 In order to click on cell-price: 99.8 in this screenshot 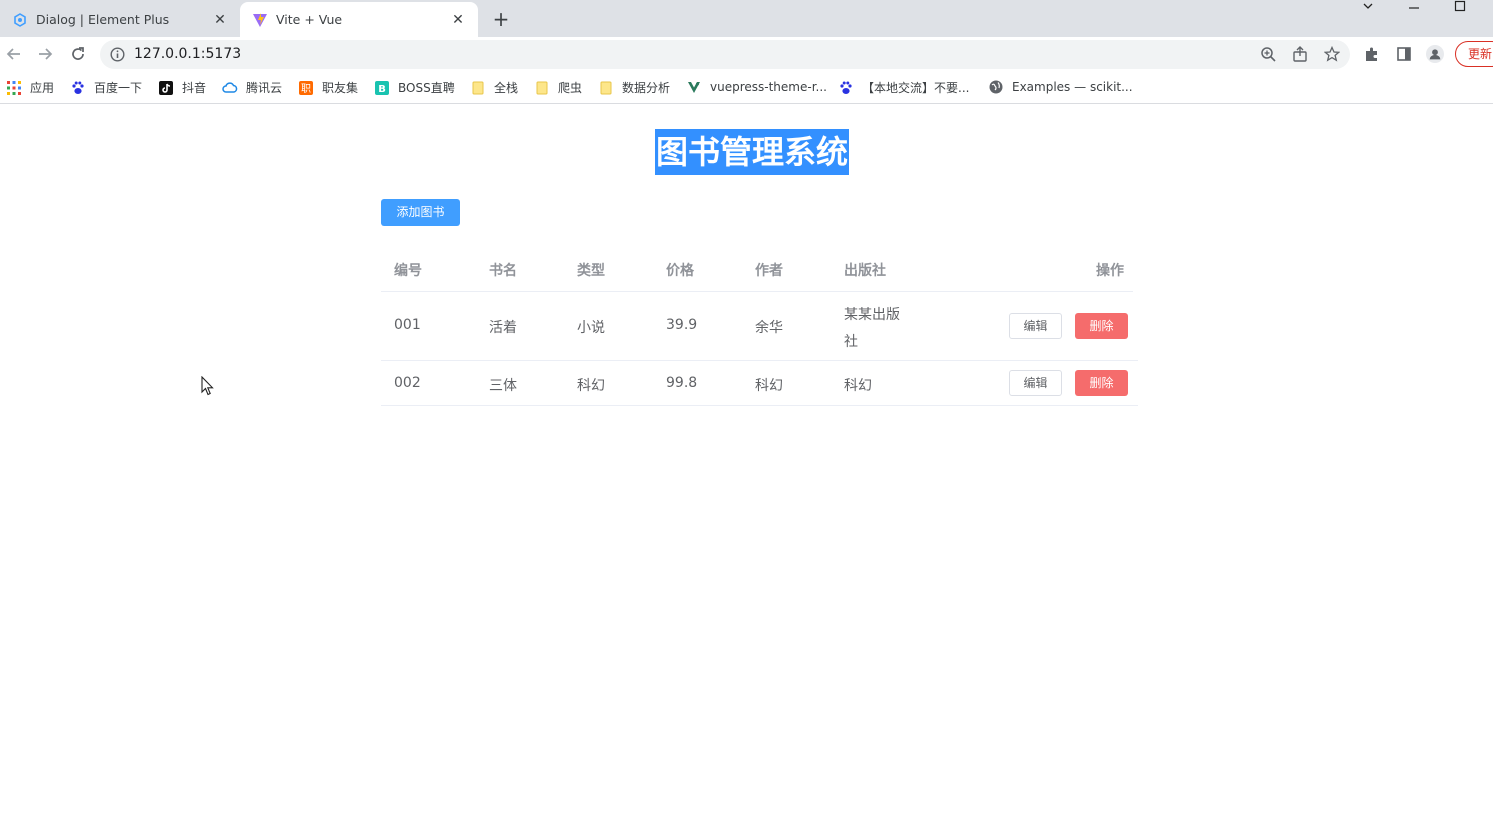, I will do `click(682, 383)`.